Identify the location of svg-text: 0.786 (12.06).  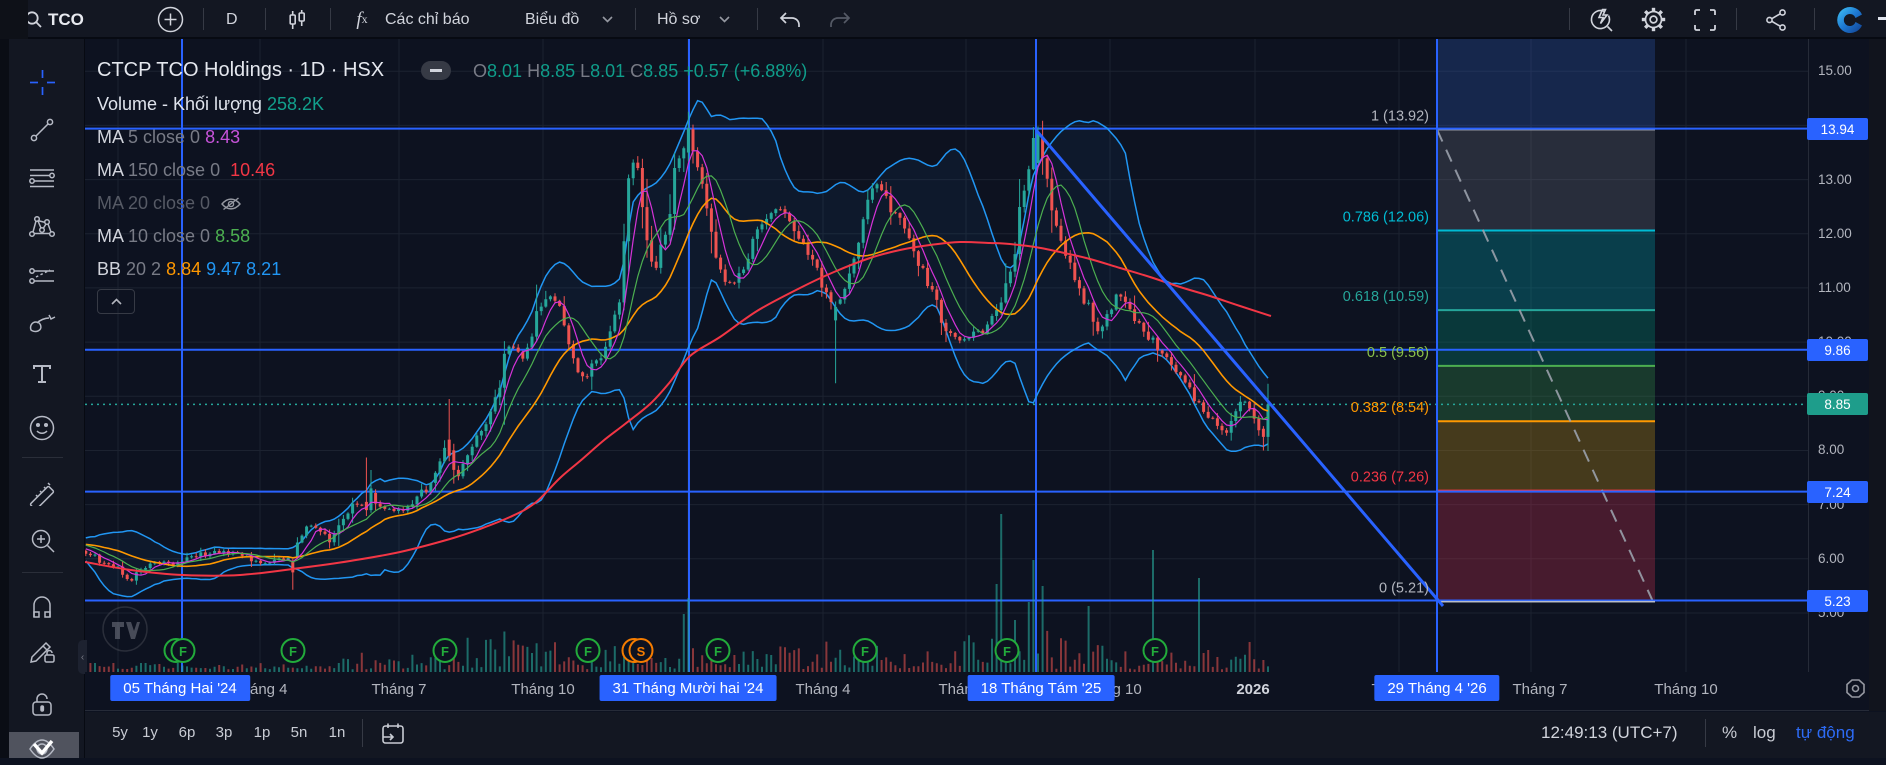
(1386, 218).